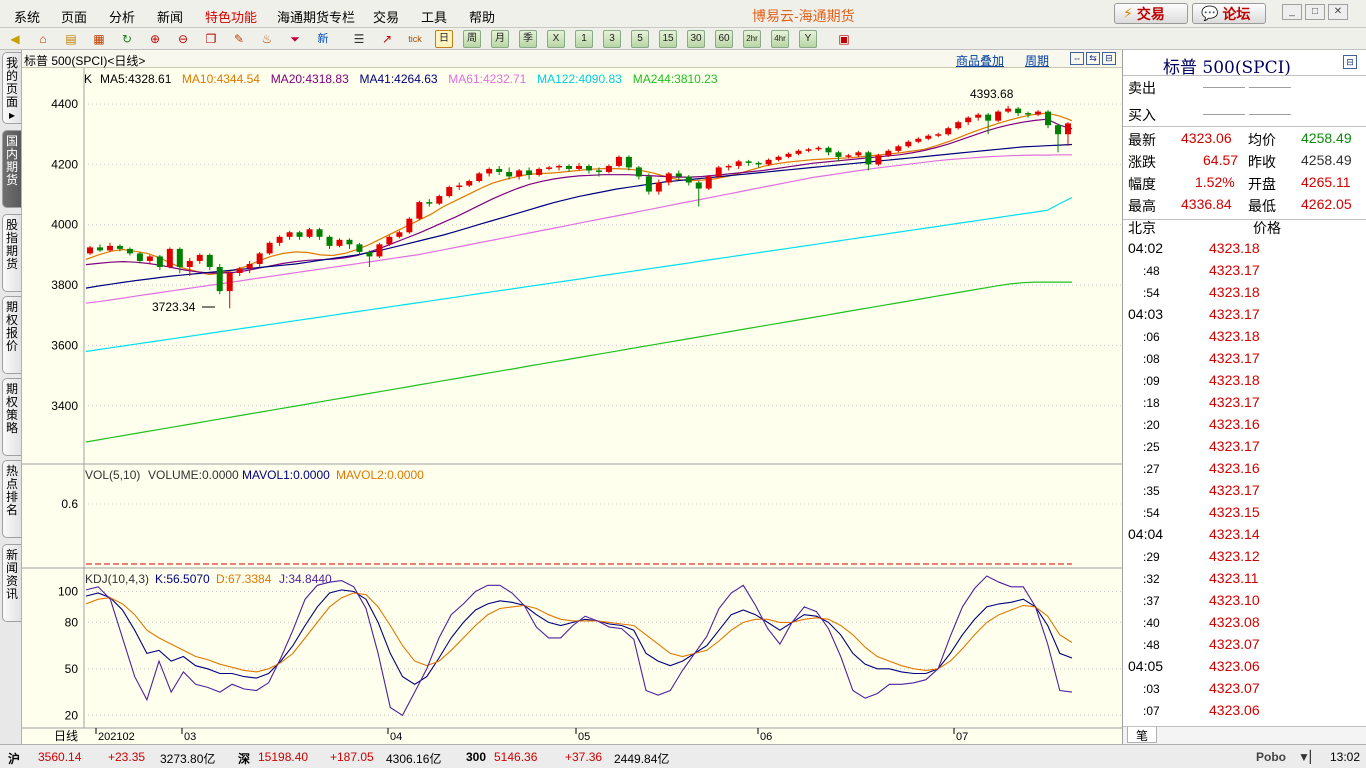  I want to click on draw-pen-icon: ✎, so click(239, 39).